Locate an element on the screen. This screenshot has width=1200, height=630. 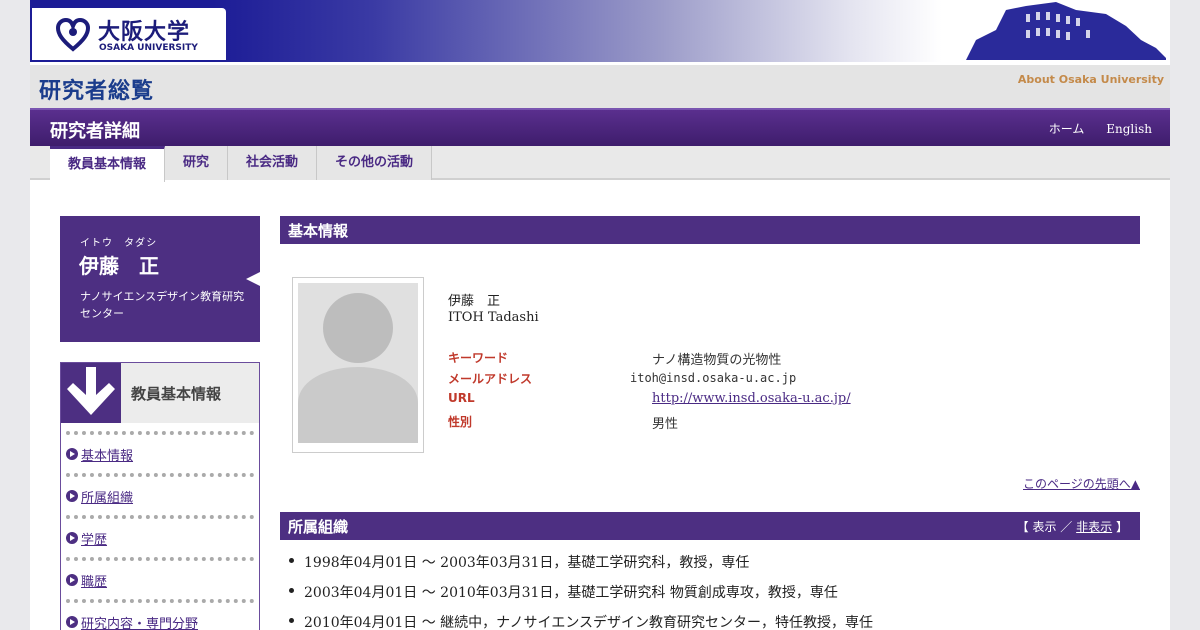
tab-bar: 教員基本情報 研究 社会活動 その他の活動 is located at coordinates (600, 164).